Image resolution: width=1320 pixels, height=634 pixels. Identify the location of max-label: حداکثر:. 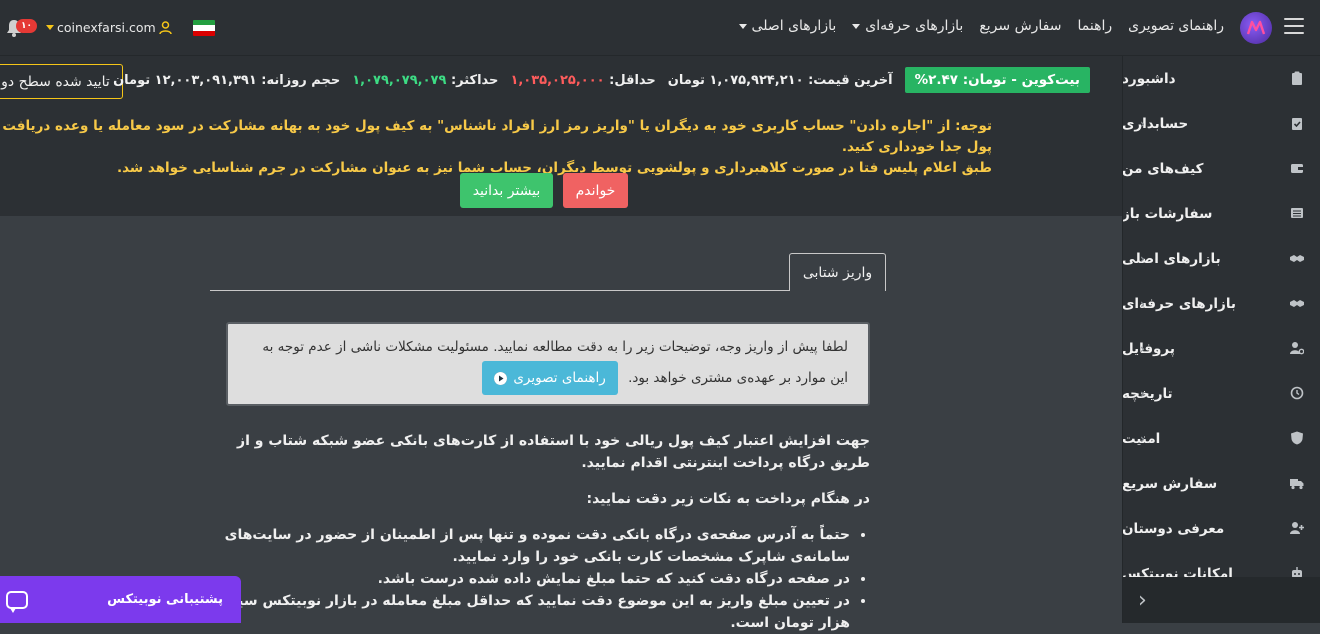
(474, 80).